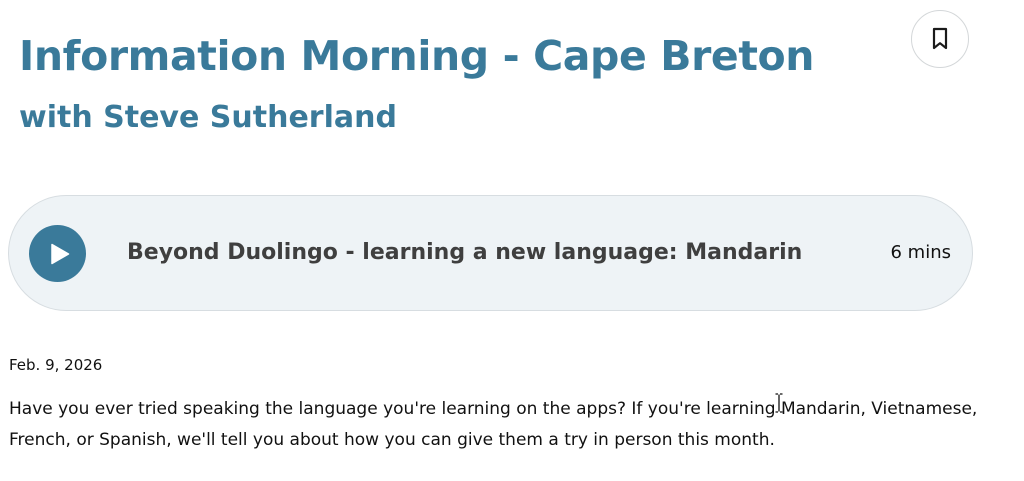  I want to click on show-title: Information Morning - Cape Breton, so click(417, 56).